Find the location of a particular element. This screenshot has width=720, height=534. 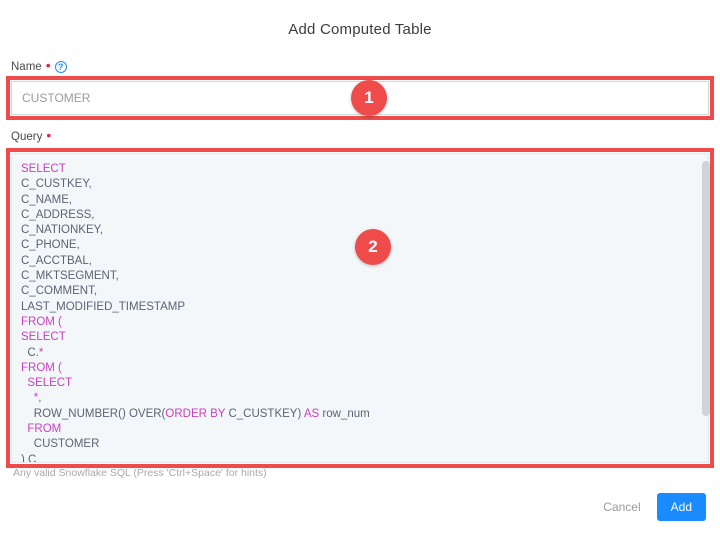

dialog-footer: Cancel Add is located at coordinates (651, 507).